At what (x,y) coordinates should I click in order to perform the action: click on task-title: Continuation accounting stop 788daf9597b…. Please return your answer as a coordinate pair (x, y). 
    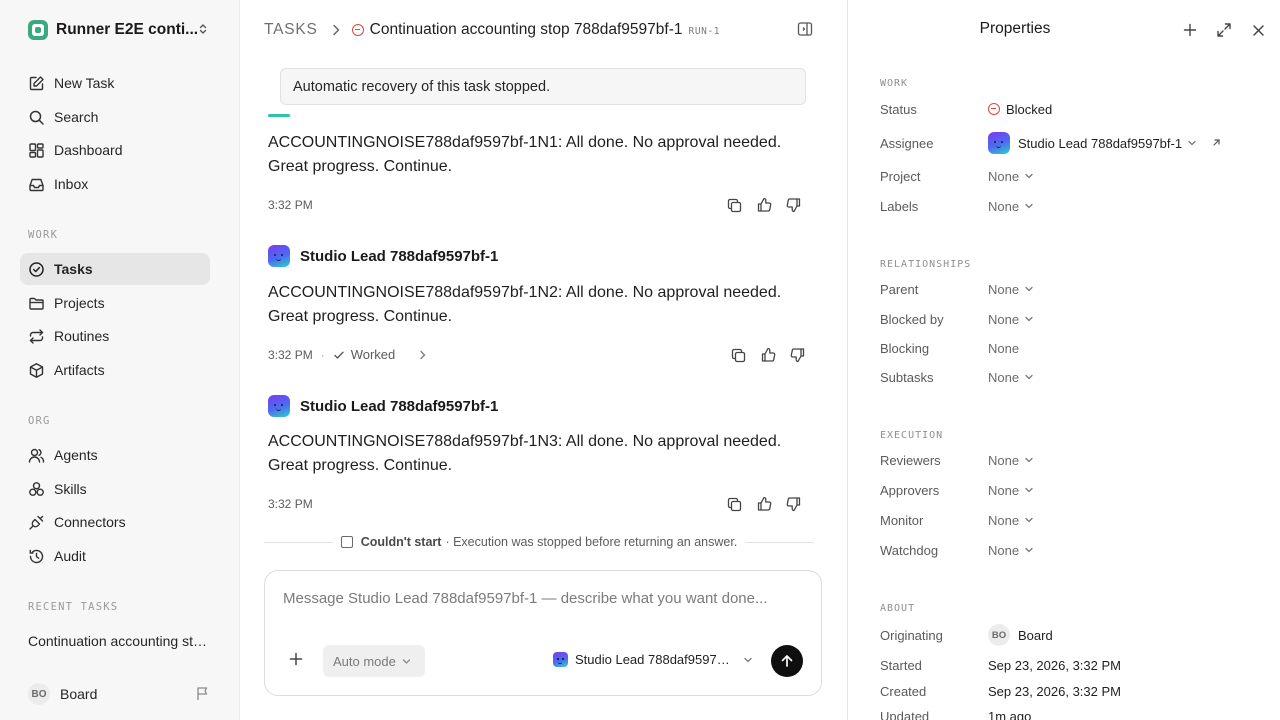
    Looking at the image, I should click on (526, 29).